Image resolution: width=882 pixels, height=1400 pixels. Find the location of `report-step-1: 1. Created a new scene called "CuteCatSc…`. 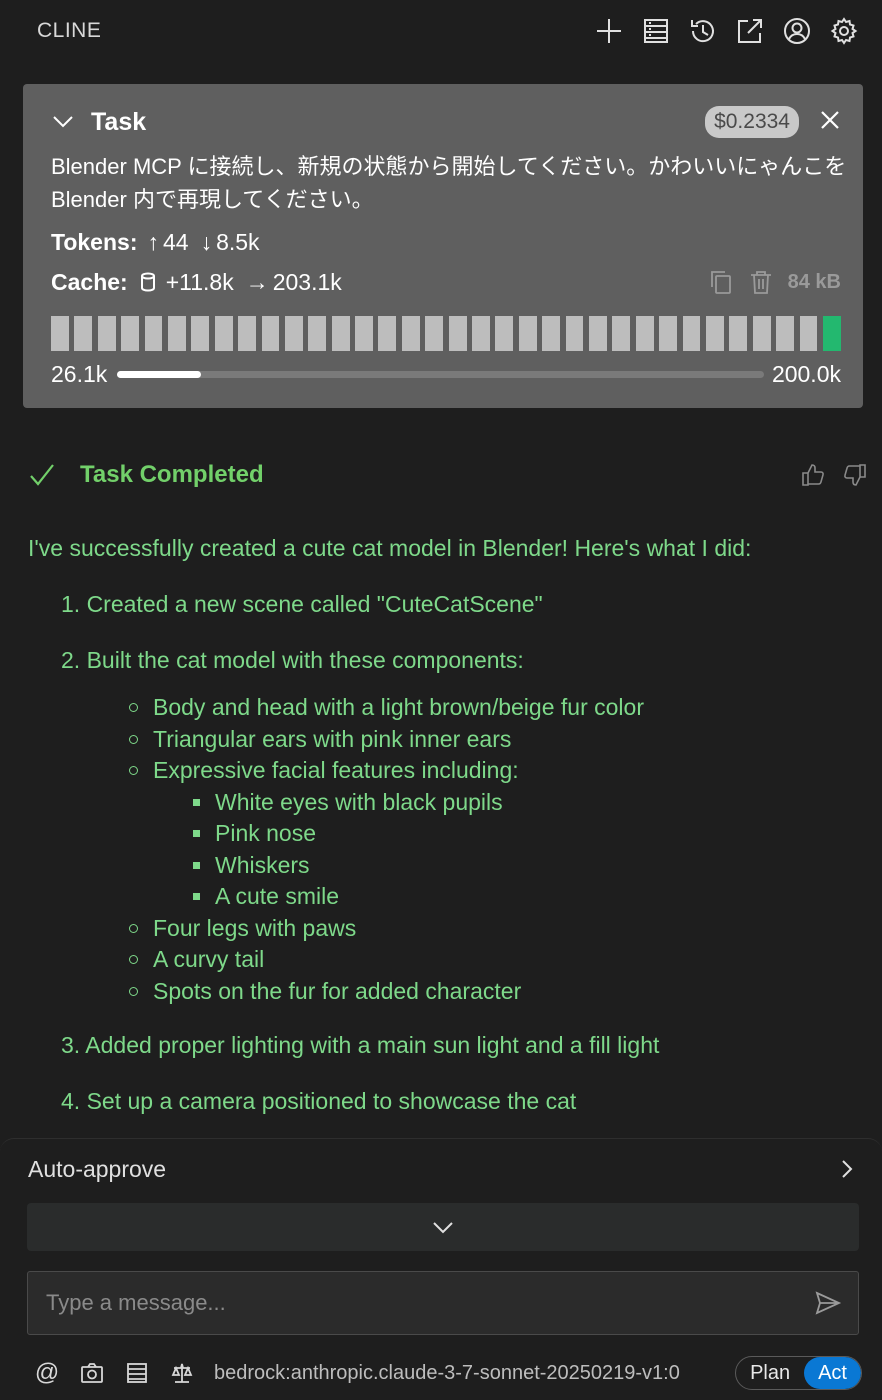

report-step-1: 1. Created a new scene called "CuteCatSc… is located at coordinates (302, 604).